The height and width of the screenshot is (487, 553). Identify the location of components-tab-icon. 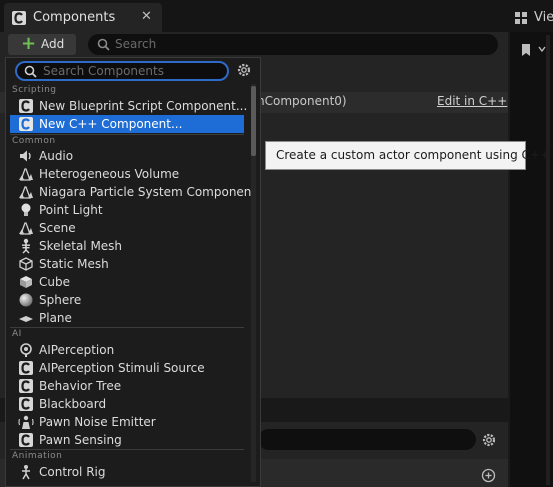
(19, 18).